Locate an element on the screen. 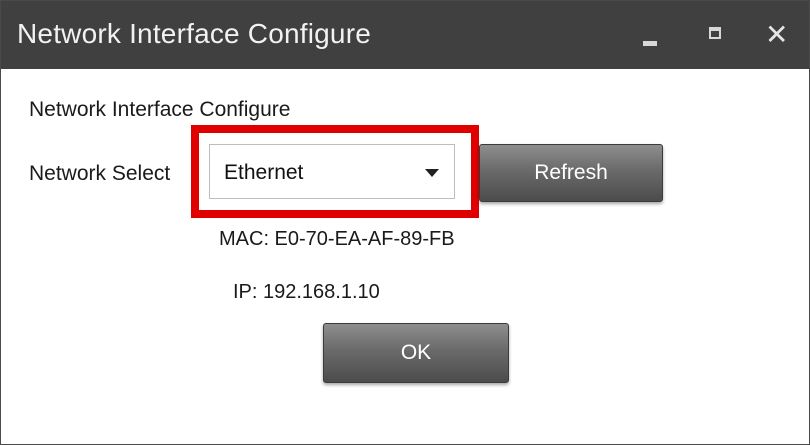 The width and height of the screenshot is (810, 445). maximize-button is located at coordinates (716, 35).